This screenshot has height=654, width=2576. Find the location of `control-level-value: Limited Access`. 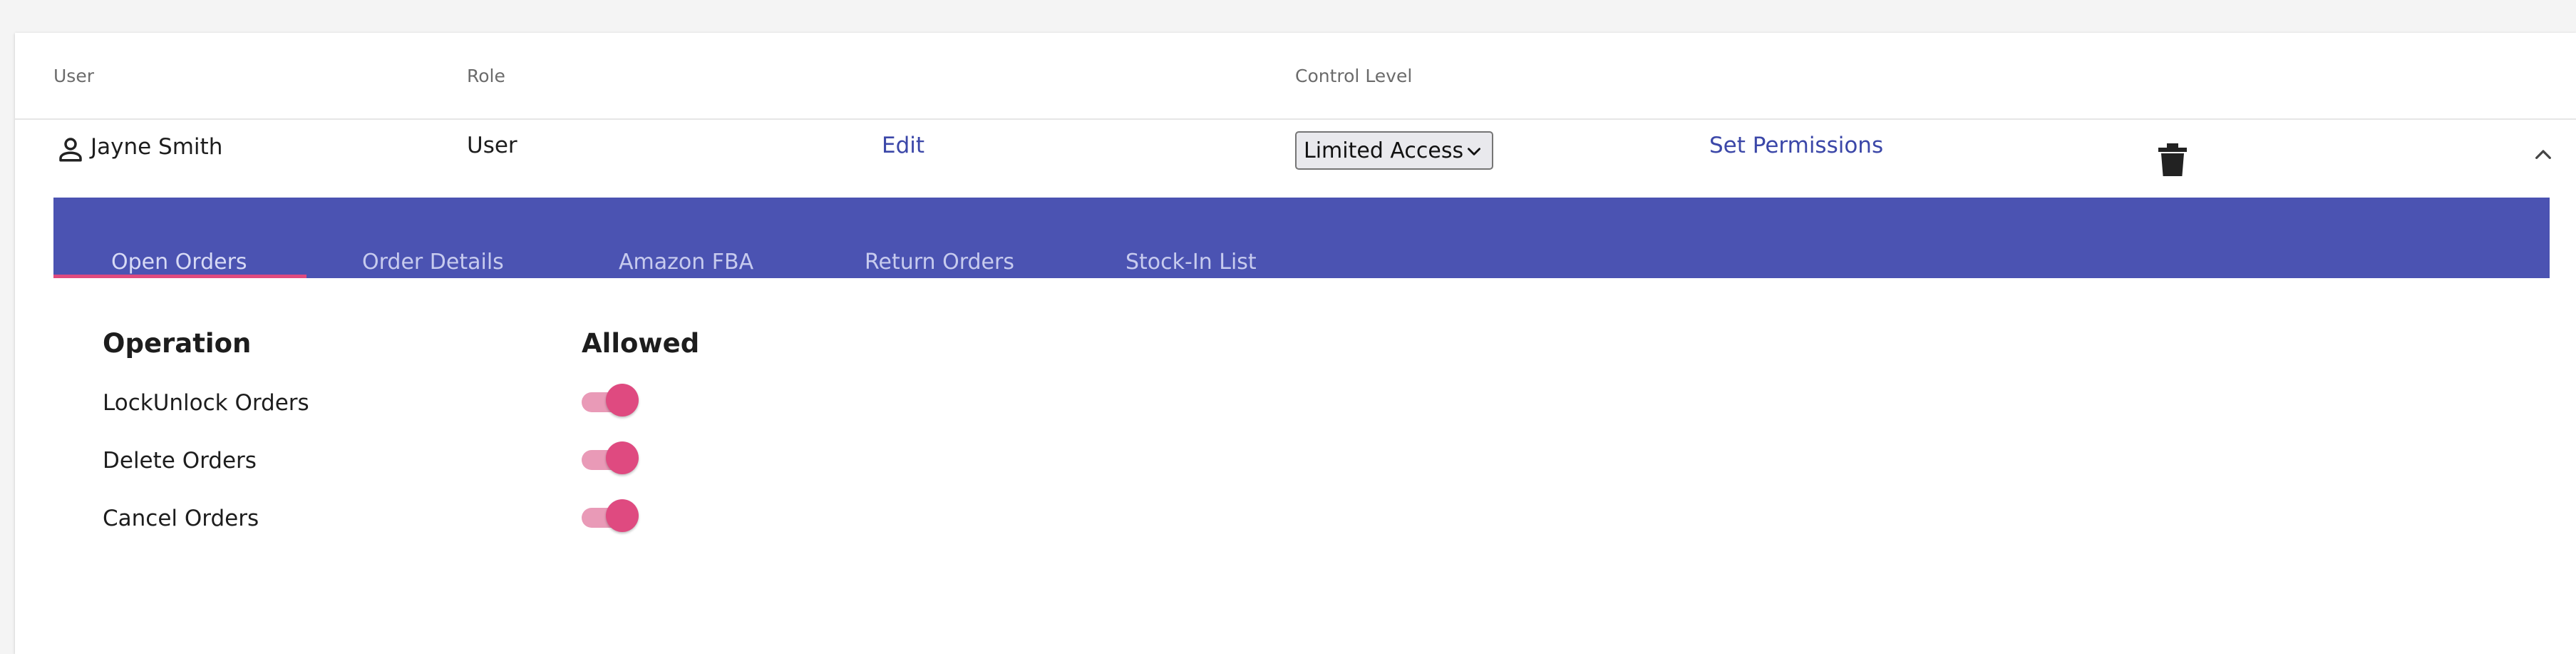

control-level-value: Limited Access is located at coordinates (1384, 151).